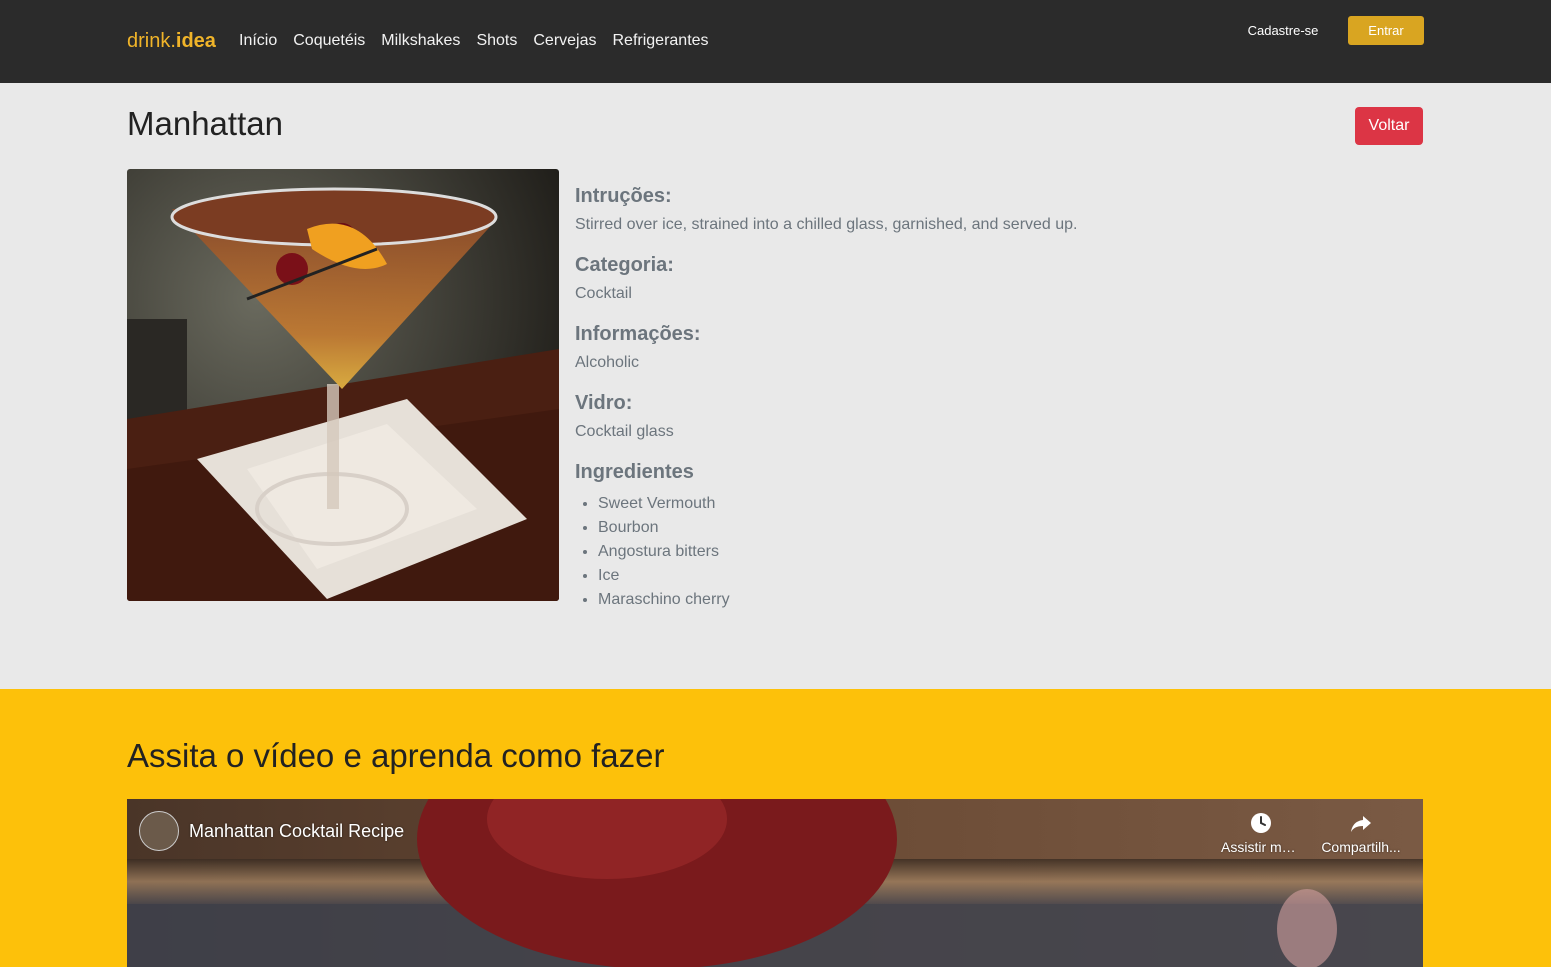 The height and width of the screenshot is (967, 1551). Describe the element at coordinates (496, 41) in the screenshot. I see `nav-link-shots: Shots` at that location.